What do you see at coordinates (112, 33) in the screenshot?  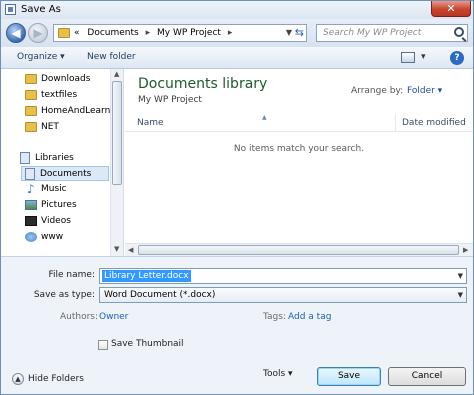 I see `breadcrumb-item-documents: Documents` at bounding box center [112, 33].